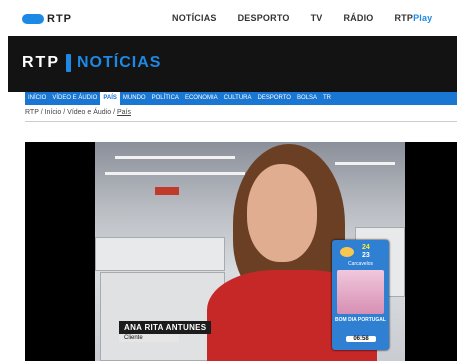 The image size is (457, 361). Describe the element at coordinates (41, 62) in the screenshot. I see `brand-rtp-text: RTP` at that location.